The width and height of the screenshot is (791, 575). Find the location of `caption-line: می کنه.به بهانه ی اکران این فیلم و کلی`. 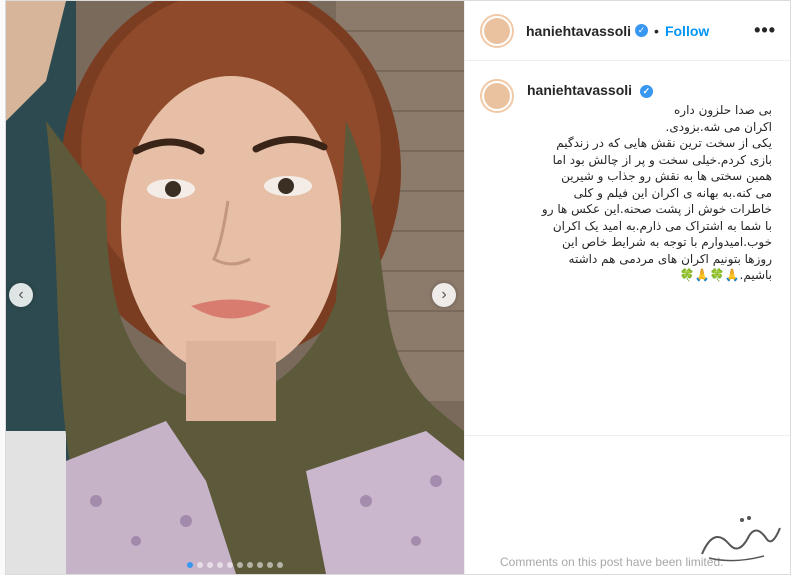

caption-line: می کنه.به بهانه ی اکران این فیلم و کلی is located at coordinates (672, 192).